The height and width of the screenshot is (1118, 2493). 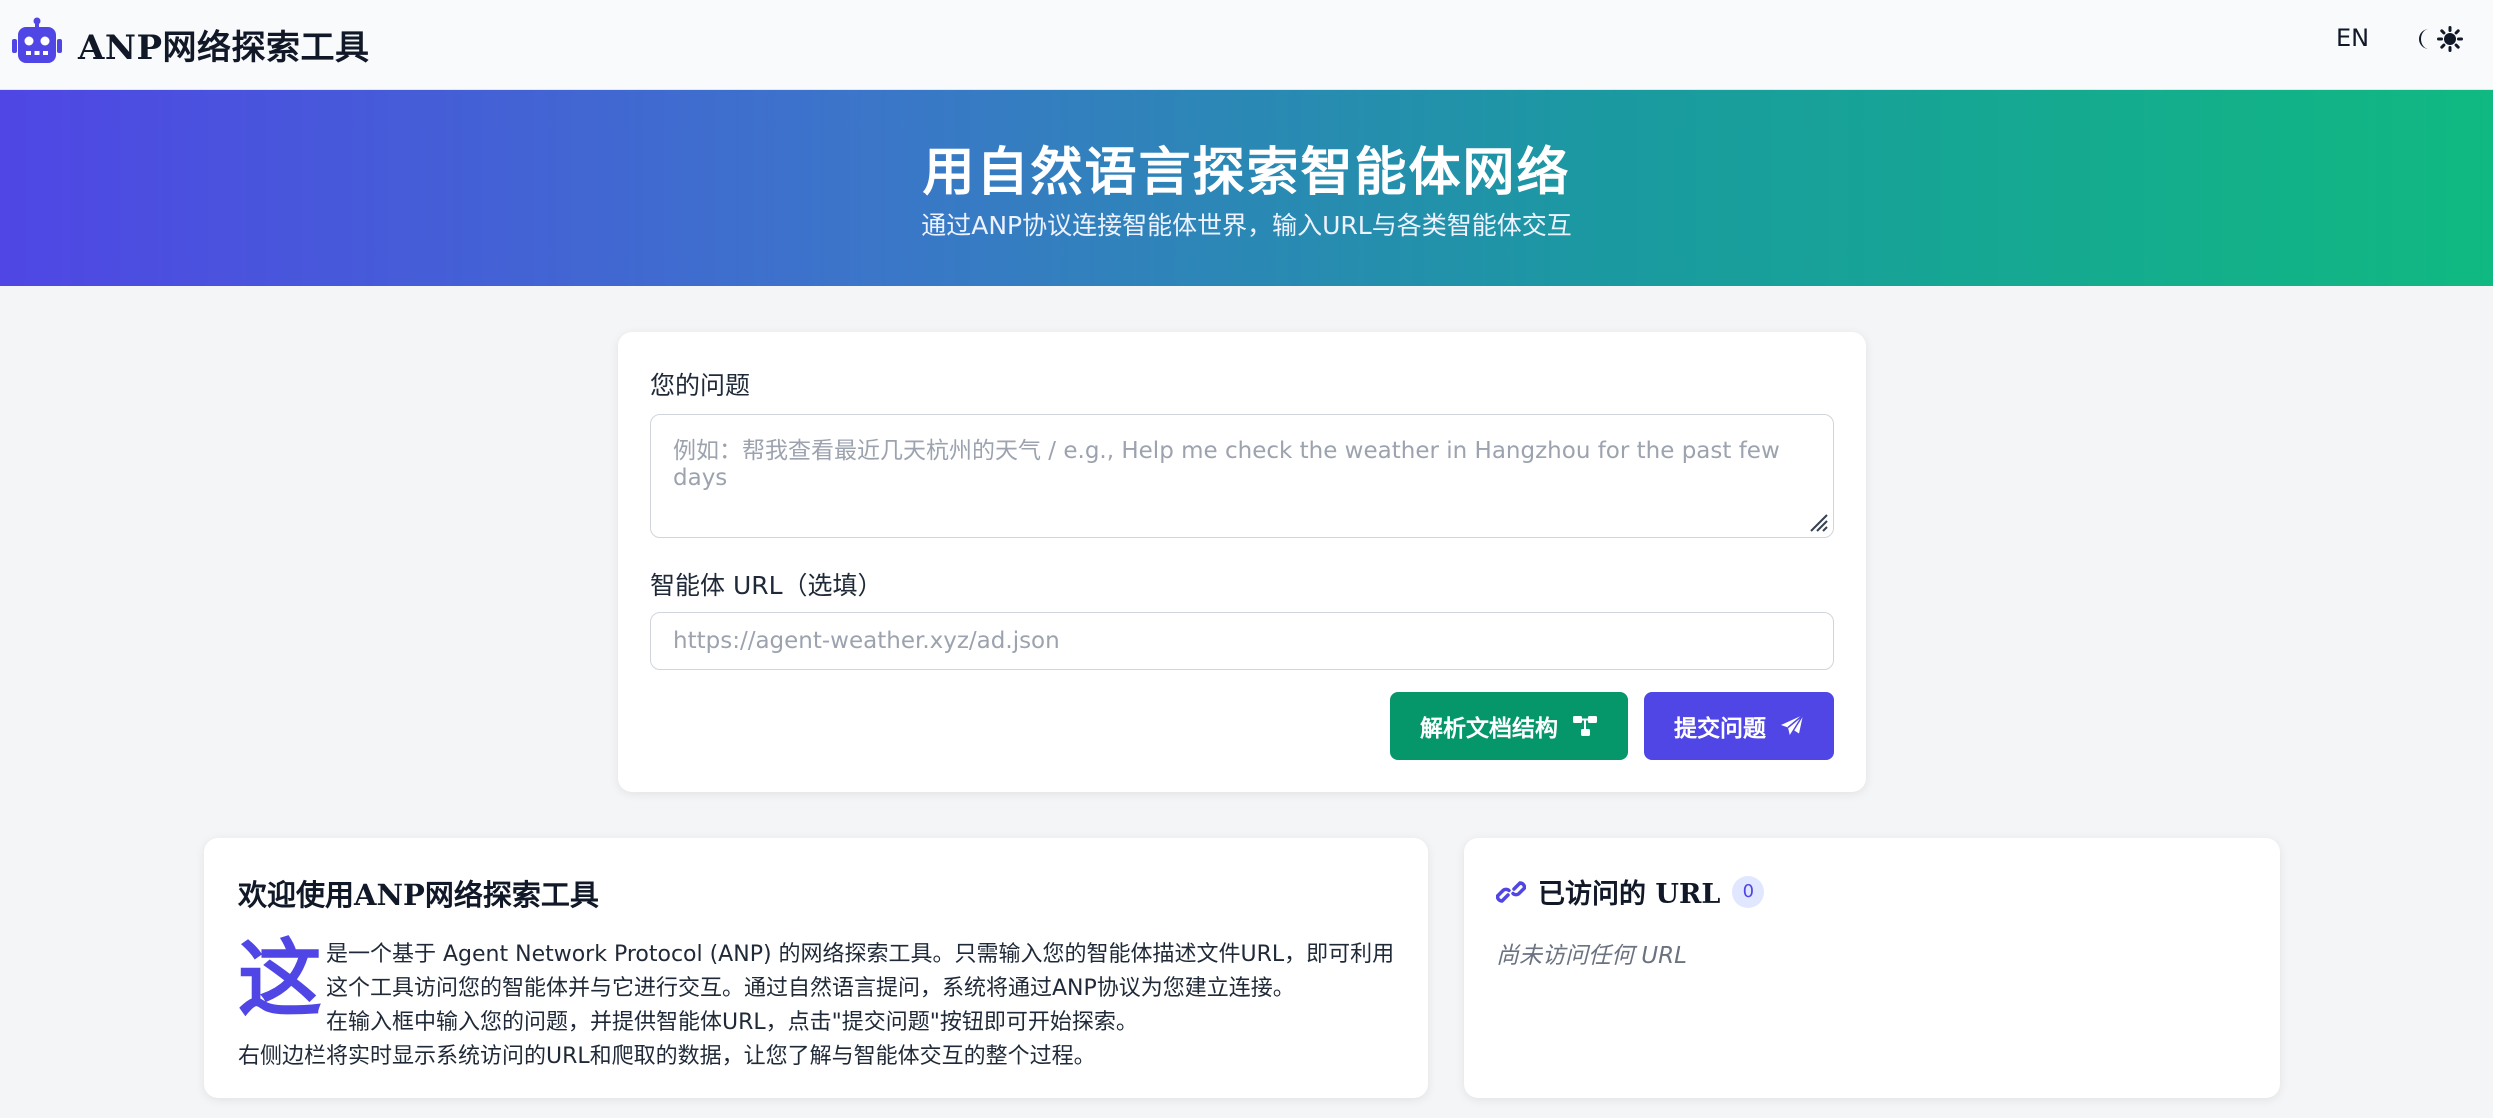 I want to click on welcome-text-line: 右侧边栏将实时显示系统访问的URL和爬取的数据，让您了解与智能体交互的整个过程。, so click(x=667, y=1056).